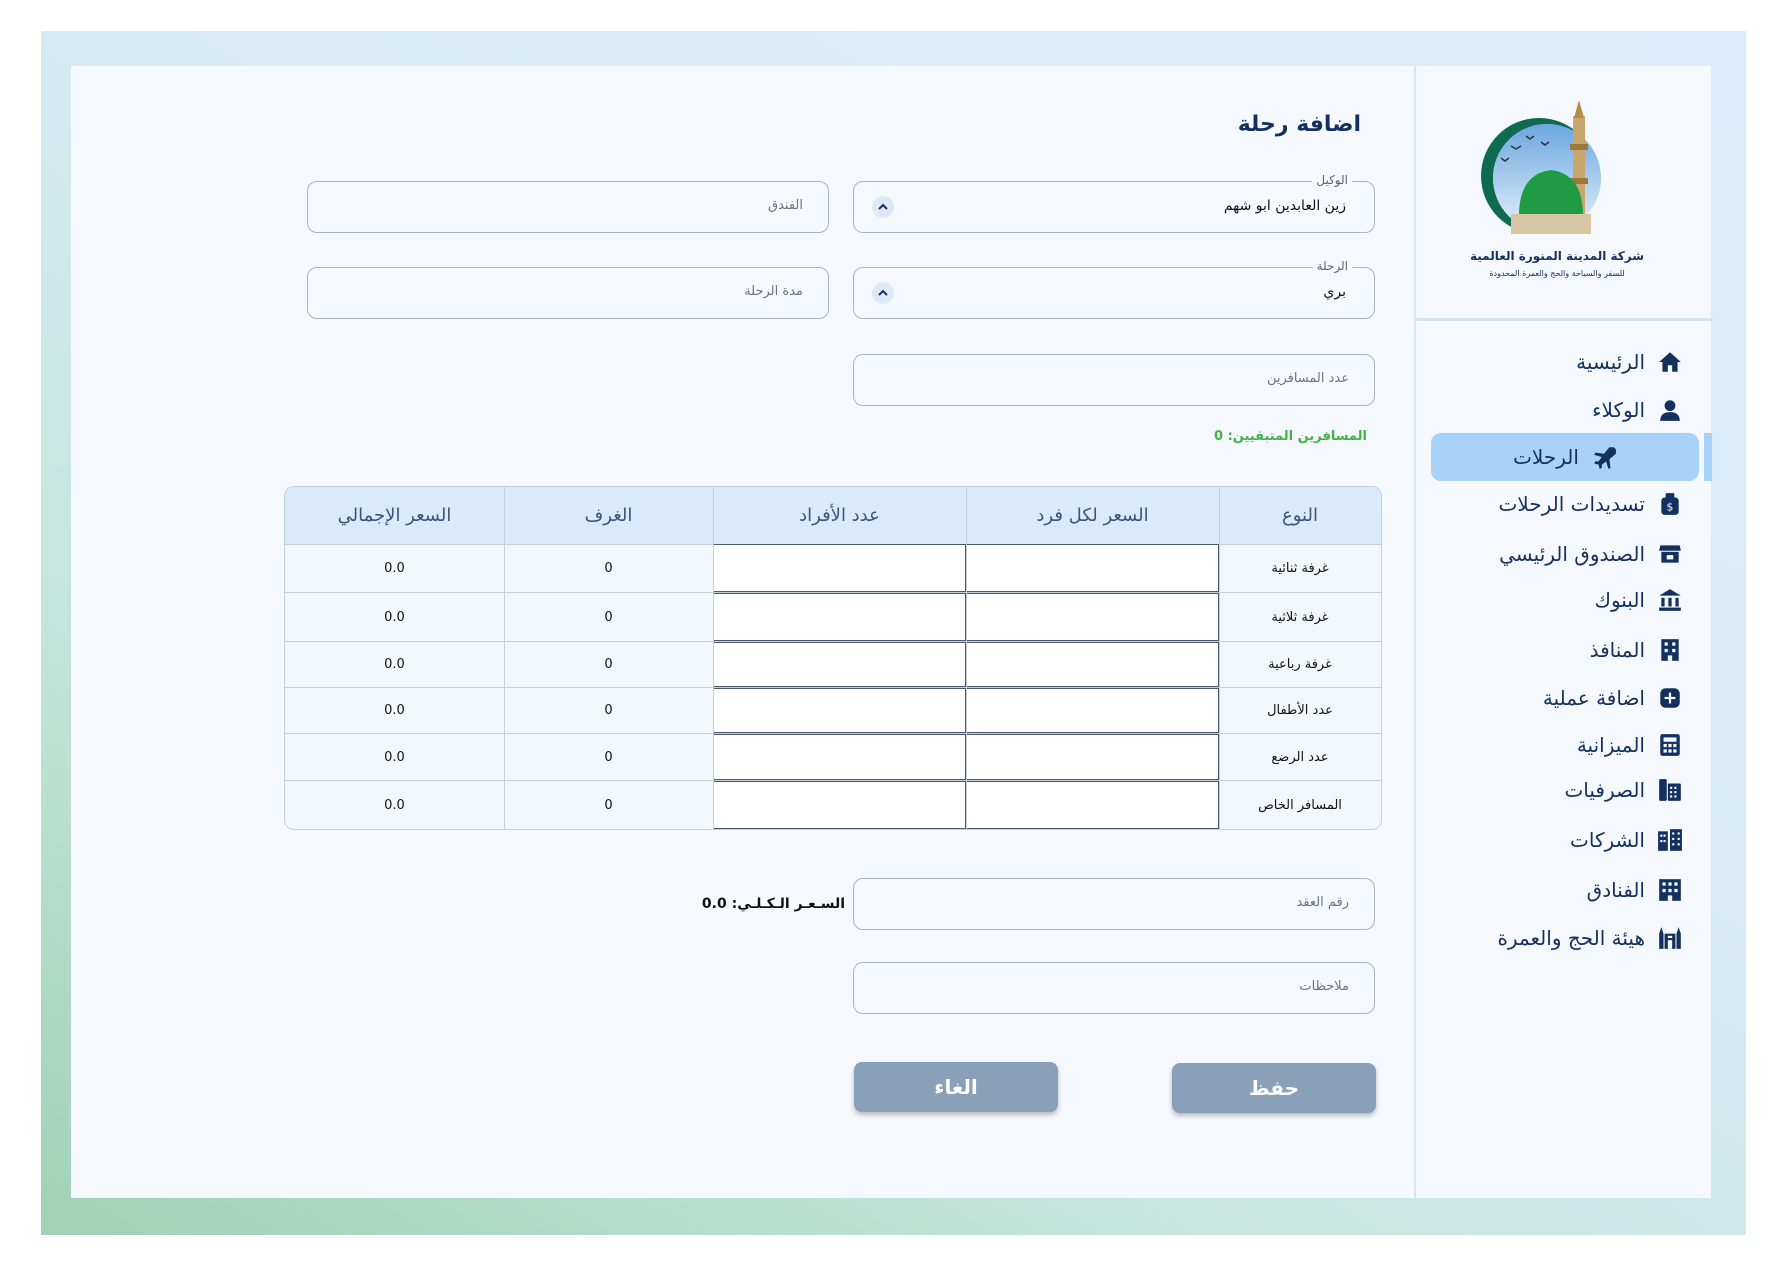 This screenshot has height=1268, width=1775. What do you see at coordinates (1557, 256) in the screenshot?
I see `company-name: شركة المدينة المنورة العالمية` at bounding box center [1557, 256].